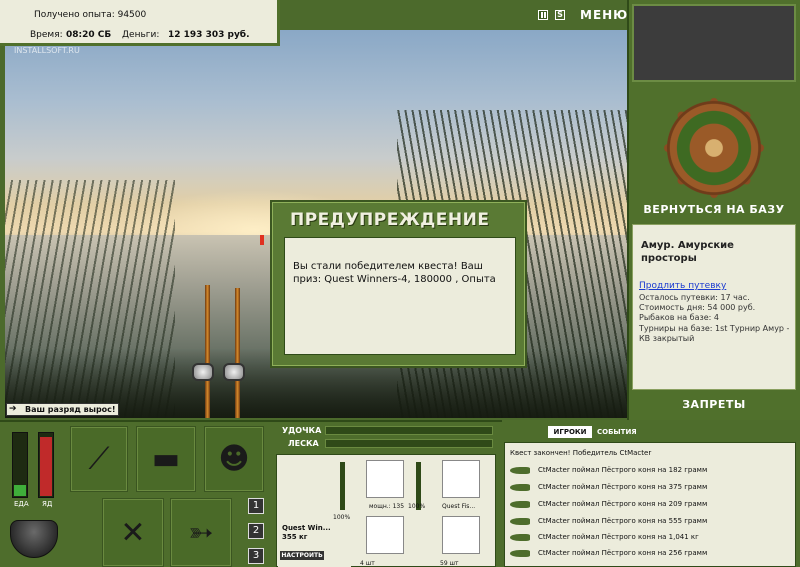 The width and height of the screenshot is (800, 567). I want to click on line-slot, so click(461, 479).